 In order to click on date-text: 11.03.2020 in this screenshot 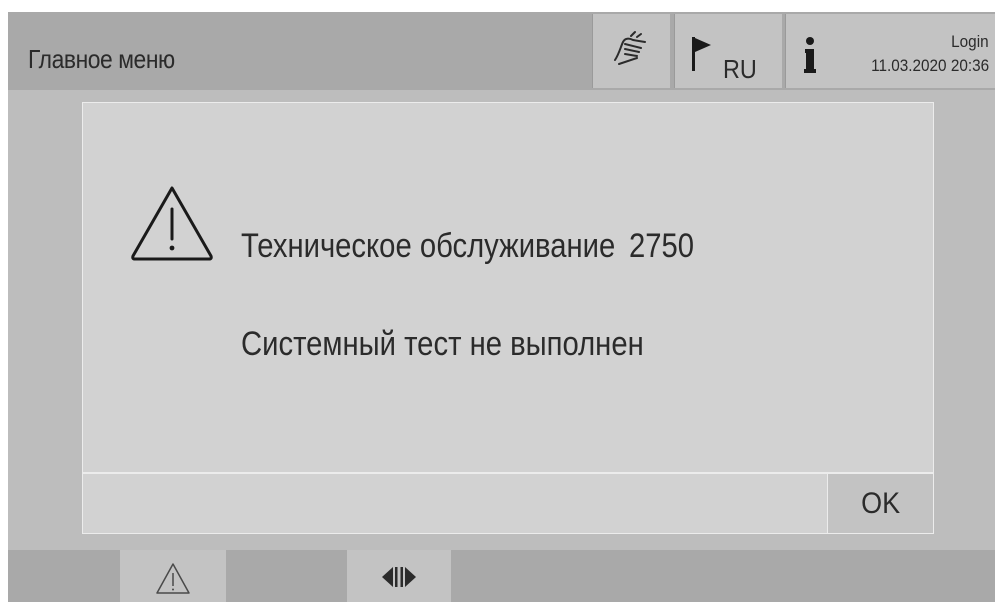, I will do `click(909, 65)`.